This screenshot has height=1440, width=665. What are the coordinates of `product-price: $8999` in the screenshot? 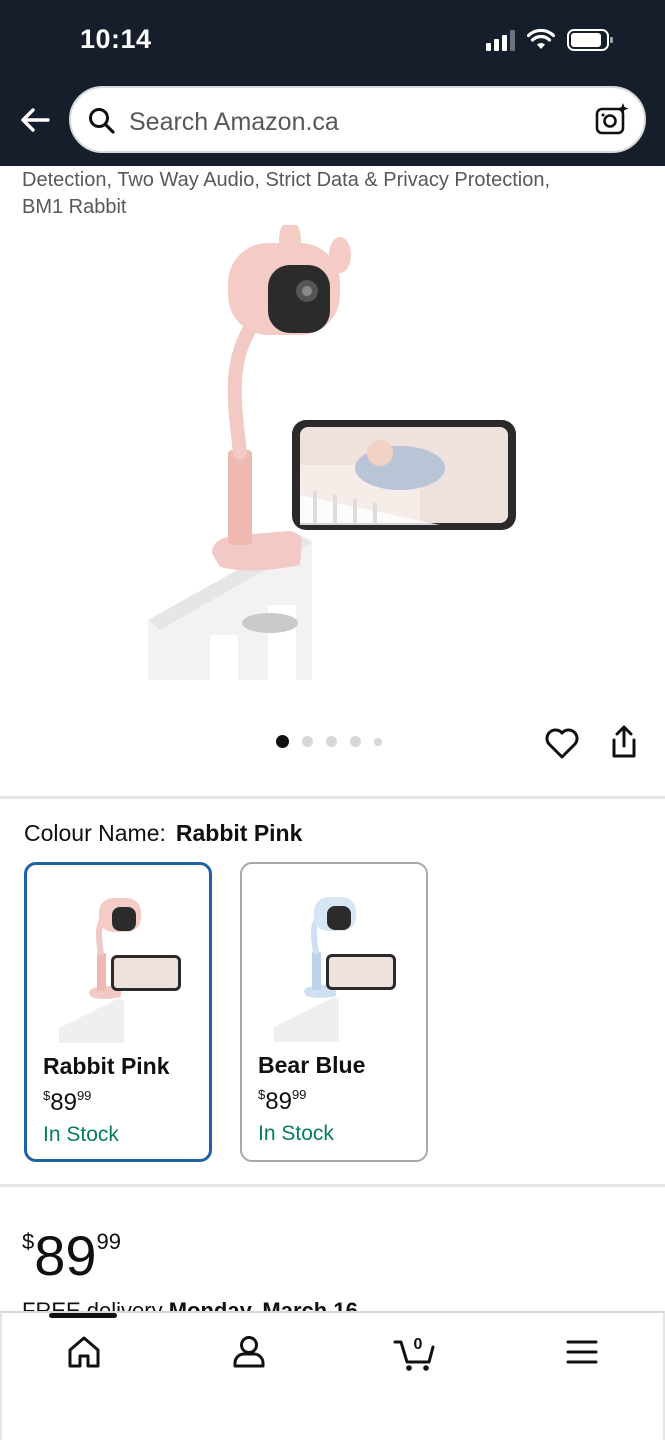 It's located at (71, 1249).